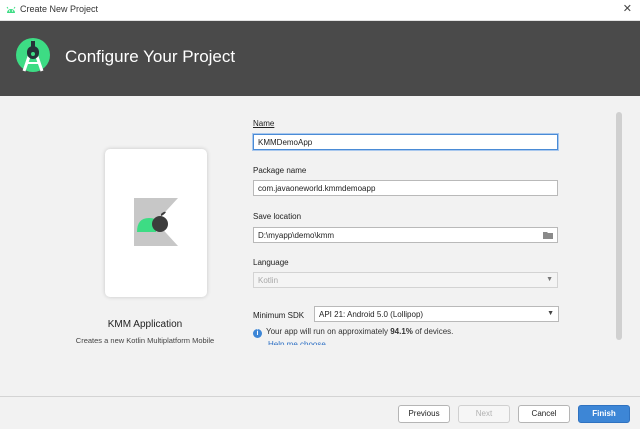 The image size is (640, 429). Describe the element at coordinates (627, 8) in the screenshot. I see `close-icon: ✕` at that location.